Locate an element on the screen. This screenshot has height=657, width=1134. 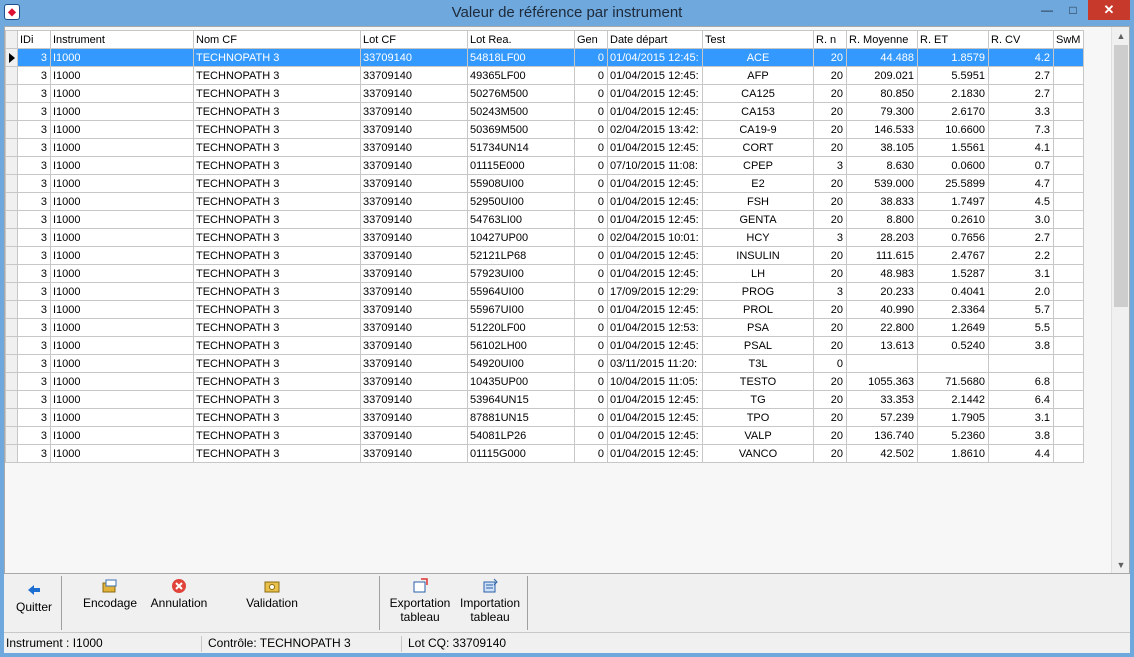
column-header: Gen is located at coordinates (591, 39).